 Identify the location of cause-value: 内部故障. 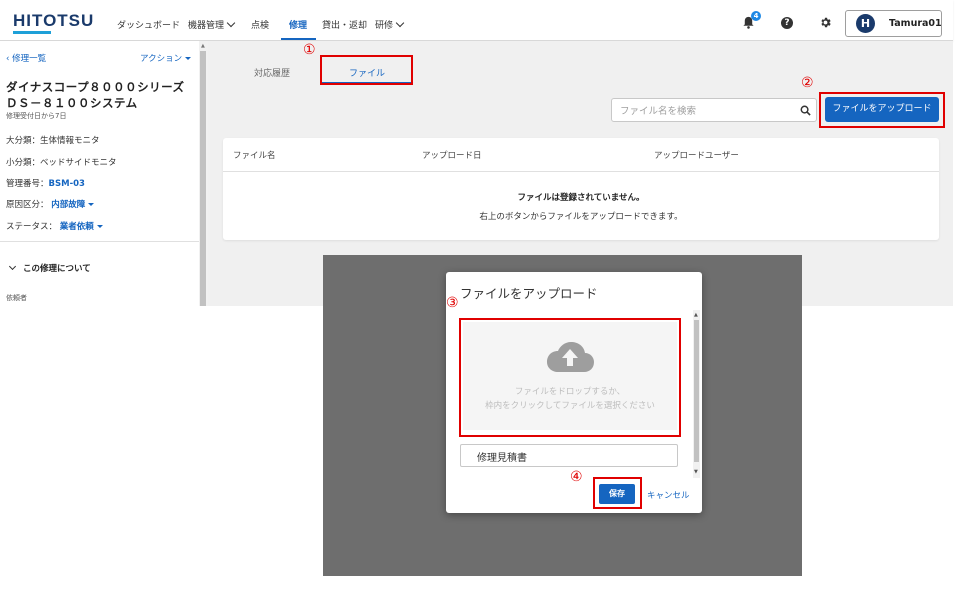
(68, 205).